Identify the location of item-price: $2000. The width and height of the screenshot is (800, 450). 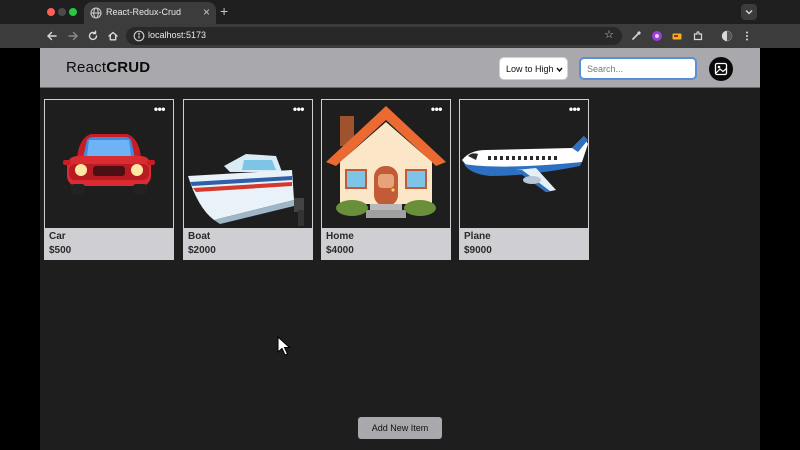
(202, 250).